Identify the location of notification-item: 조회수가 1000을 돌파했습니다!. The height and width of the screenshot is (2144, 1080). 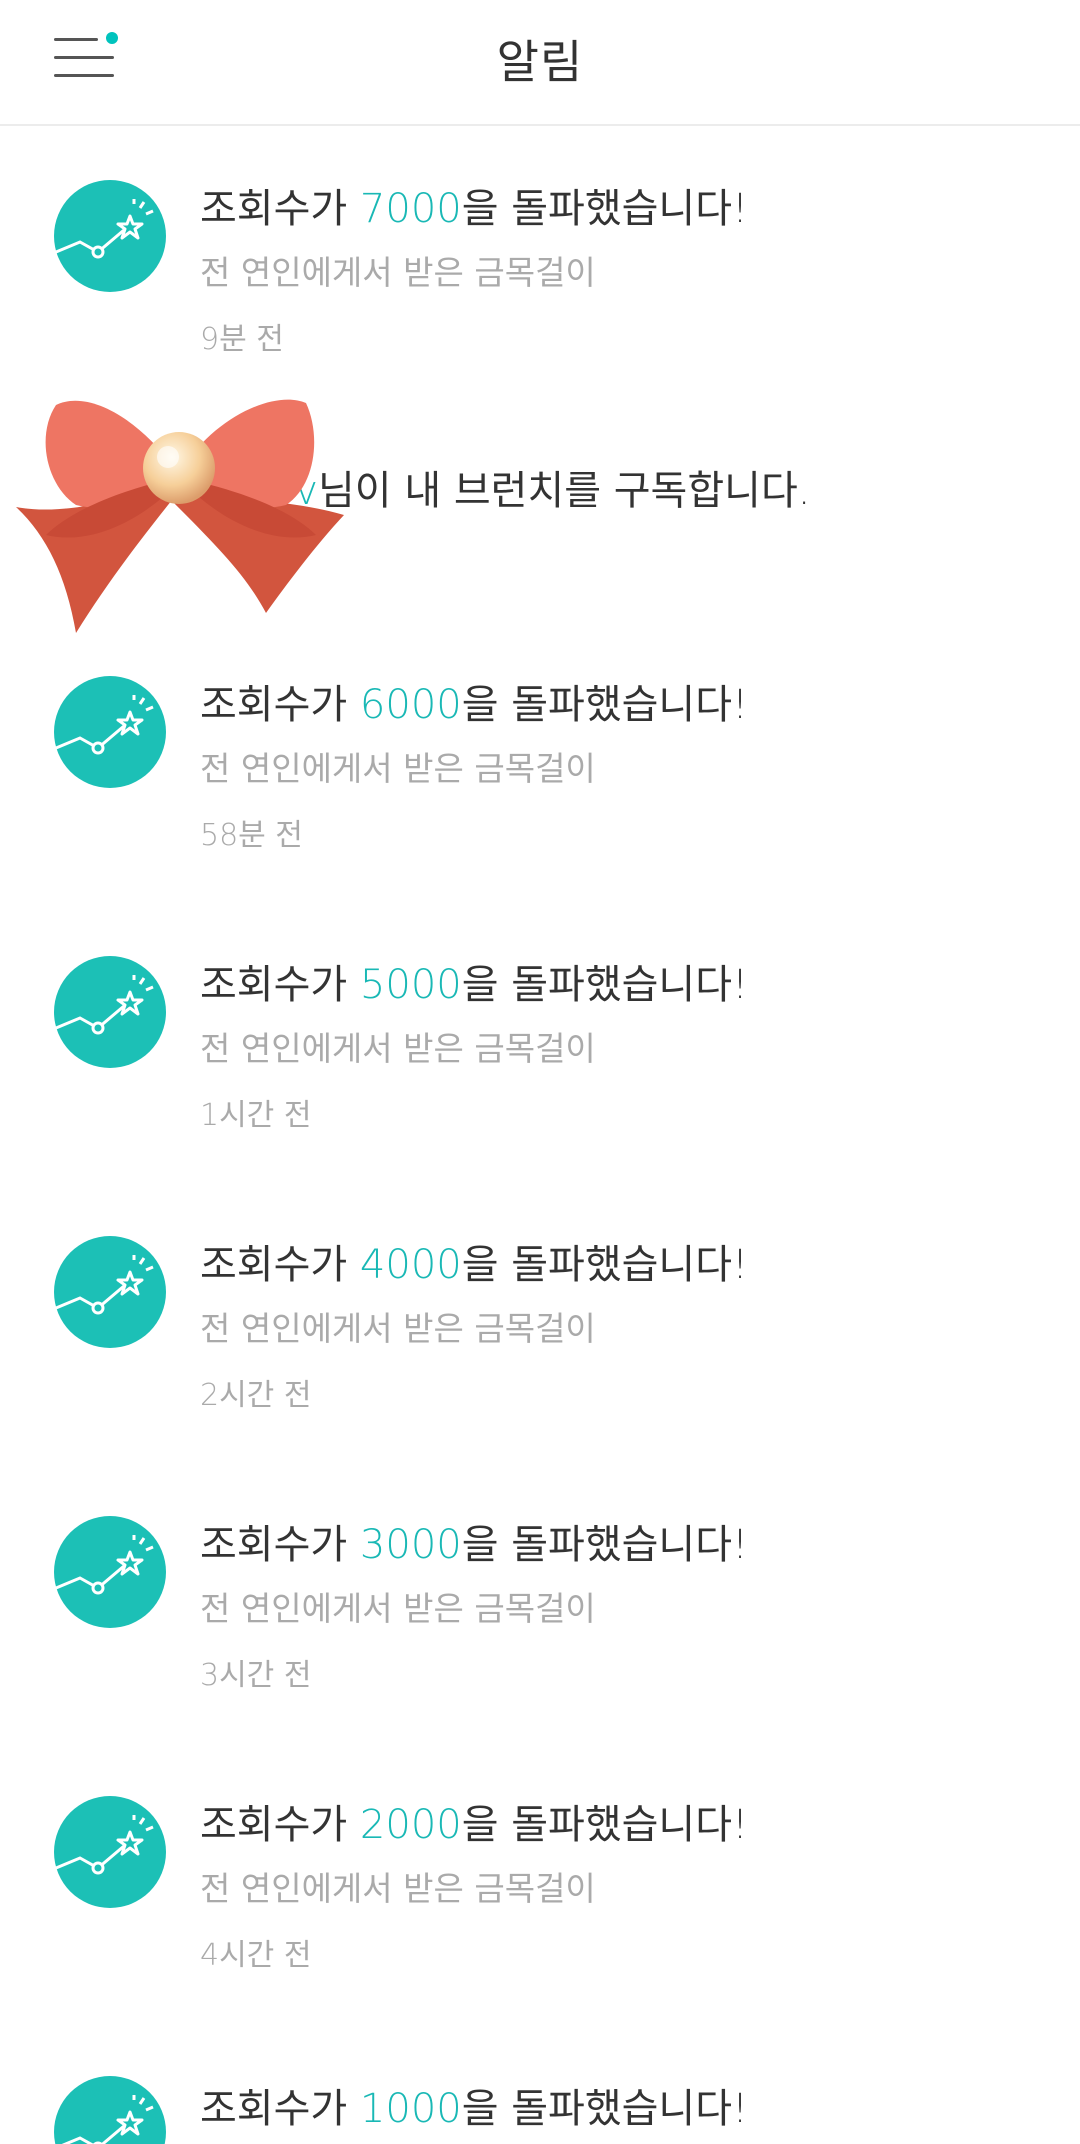
(540, 2110).